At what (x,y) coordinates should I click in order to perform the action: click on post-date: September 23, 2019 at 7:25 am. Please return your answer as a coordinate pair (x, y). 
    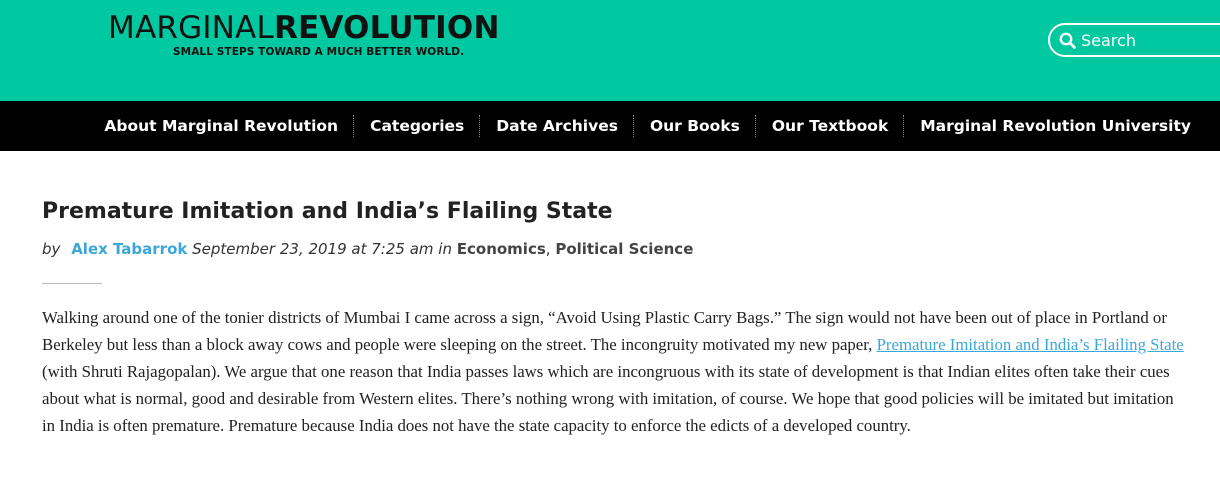
    Looking at the image, I should click on (313, 249).